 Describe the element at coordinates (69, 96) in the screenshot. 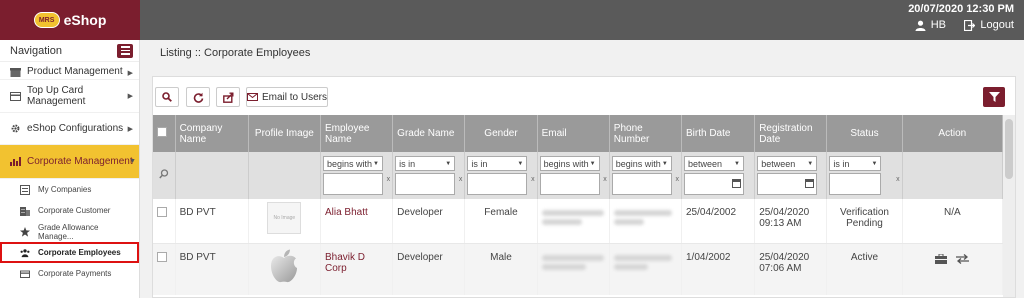

I see `sidebar-item-top-up-card-management: Top Up Card Management ▶` at that location.